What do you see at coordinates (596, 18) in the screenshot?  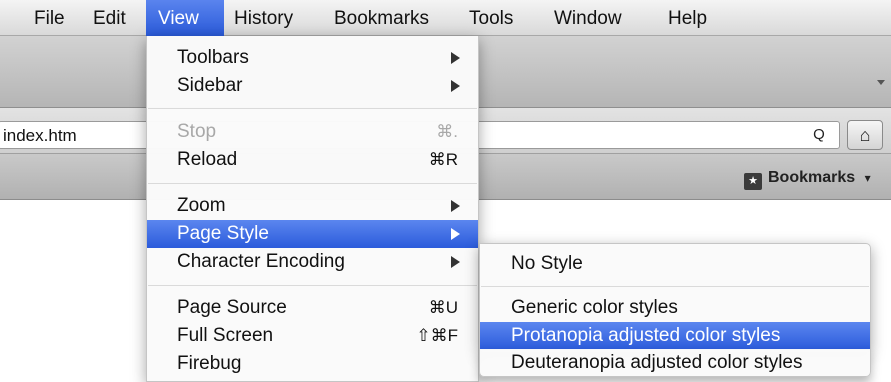 I see `menu-window: Window` at bounding box center [596, 18].